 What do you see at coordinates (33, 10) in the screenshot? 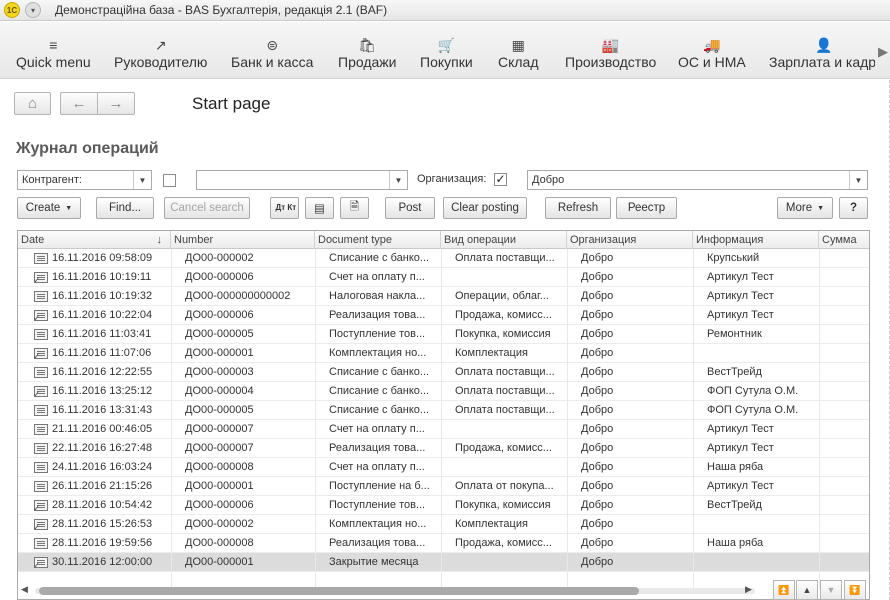
I see `main-menu-button: ▾` at bounding box center [33, 10].